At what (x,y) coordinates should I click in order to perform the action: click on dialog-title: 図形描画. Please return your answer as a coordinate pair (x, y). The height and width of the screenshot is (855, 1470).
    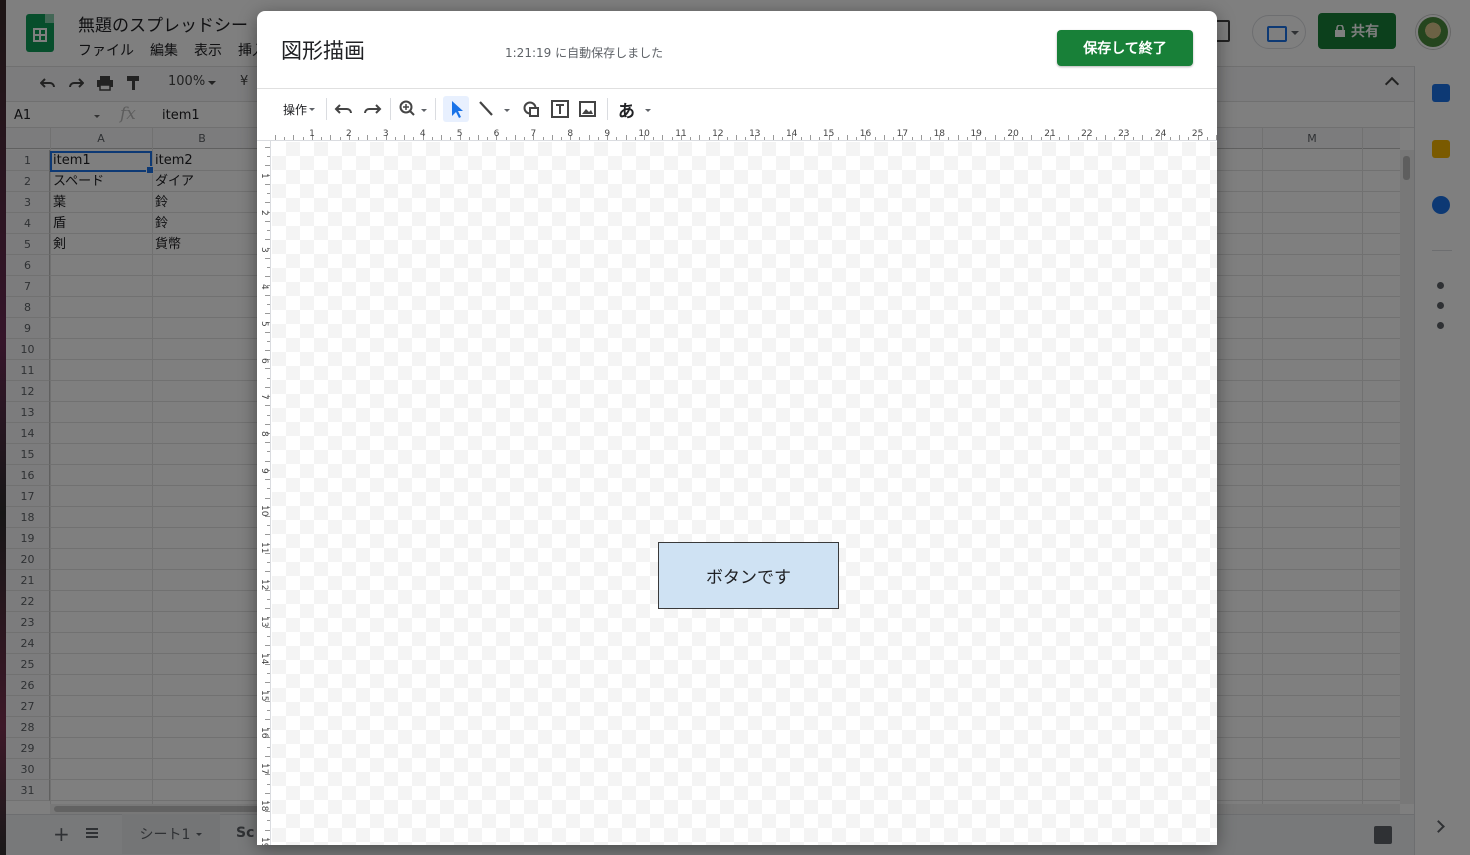
    Looking at the image, I should click on (323, 51).